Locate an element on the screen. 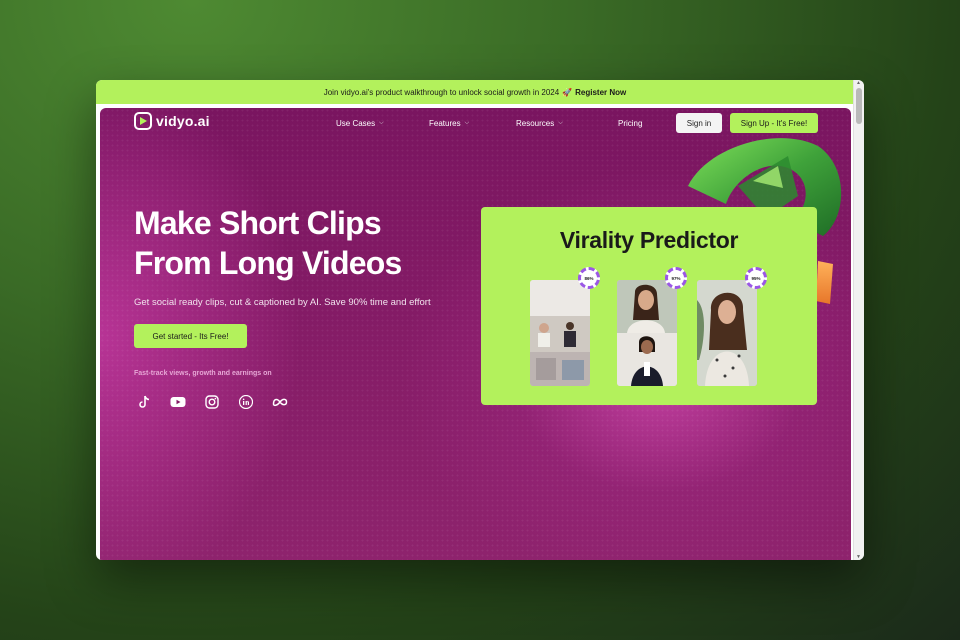 The image size is (960, 640). nav-resources: Resources ⌵ is located at coordinates (539, 123).